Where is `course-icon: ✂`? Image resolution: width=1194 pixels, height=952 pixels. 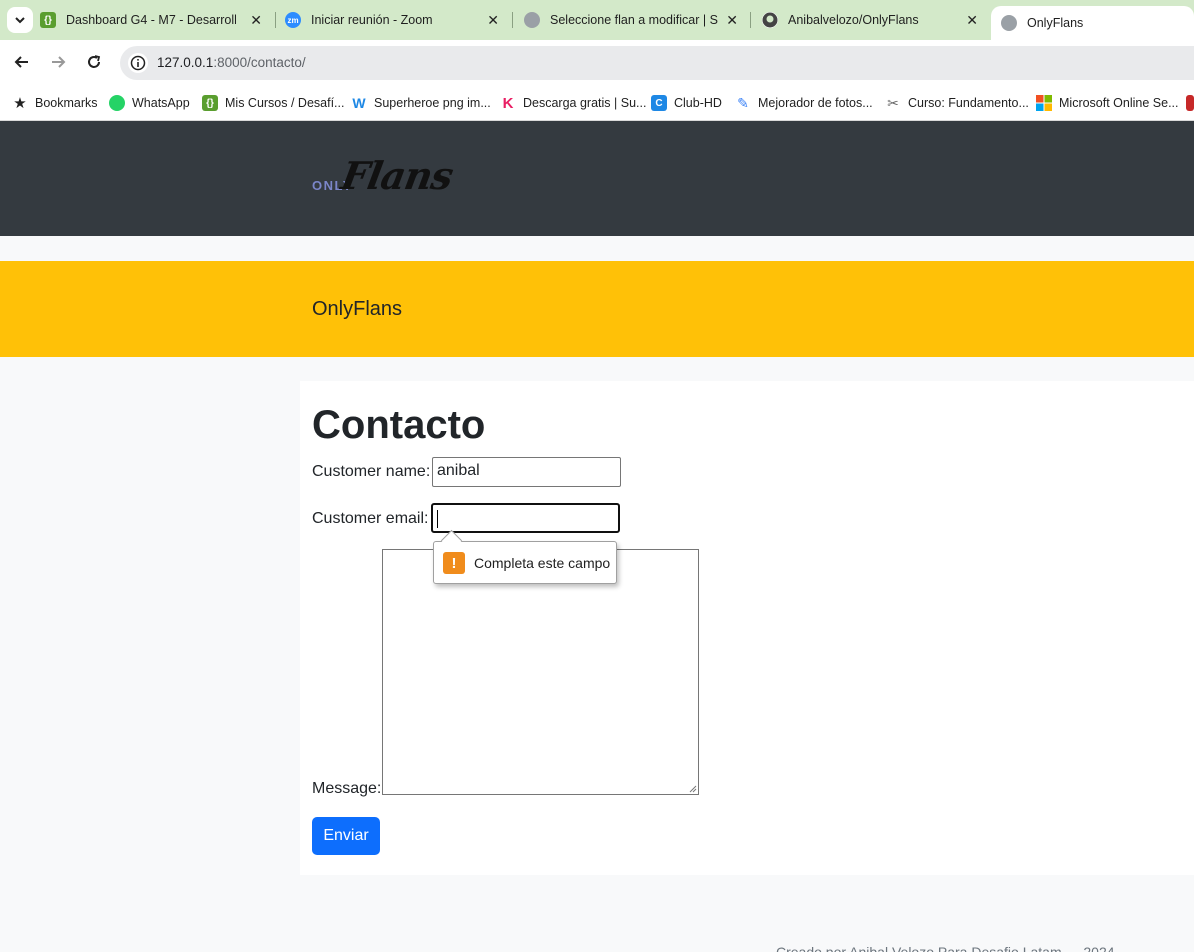
course-icon: ✂ is located at coordinates (893, 102).